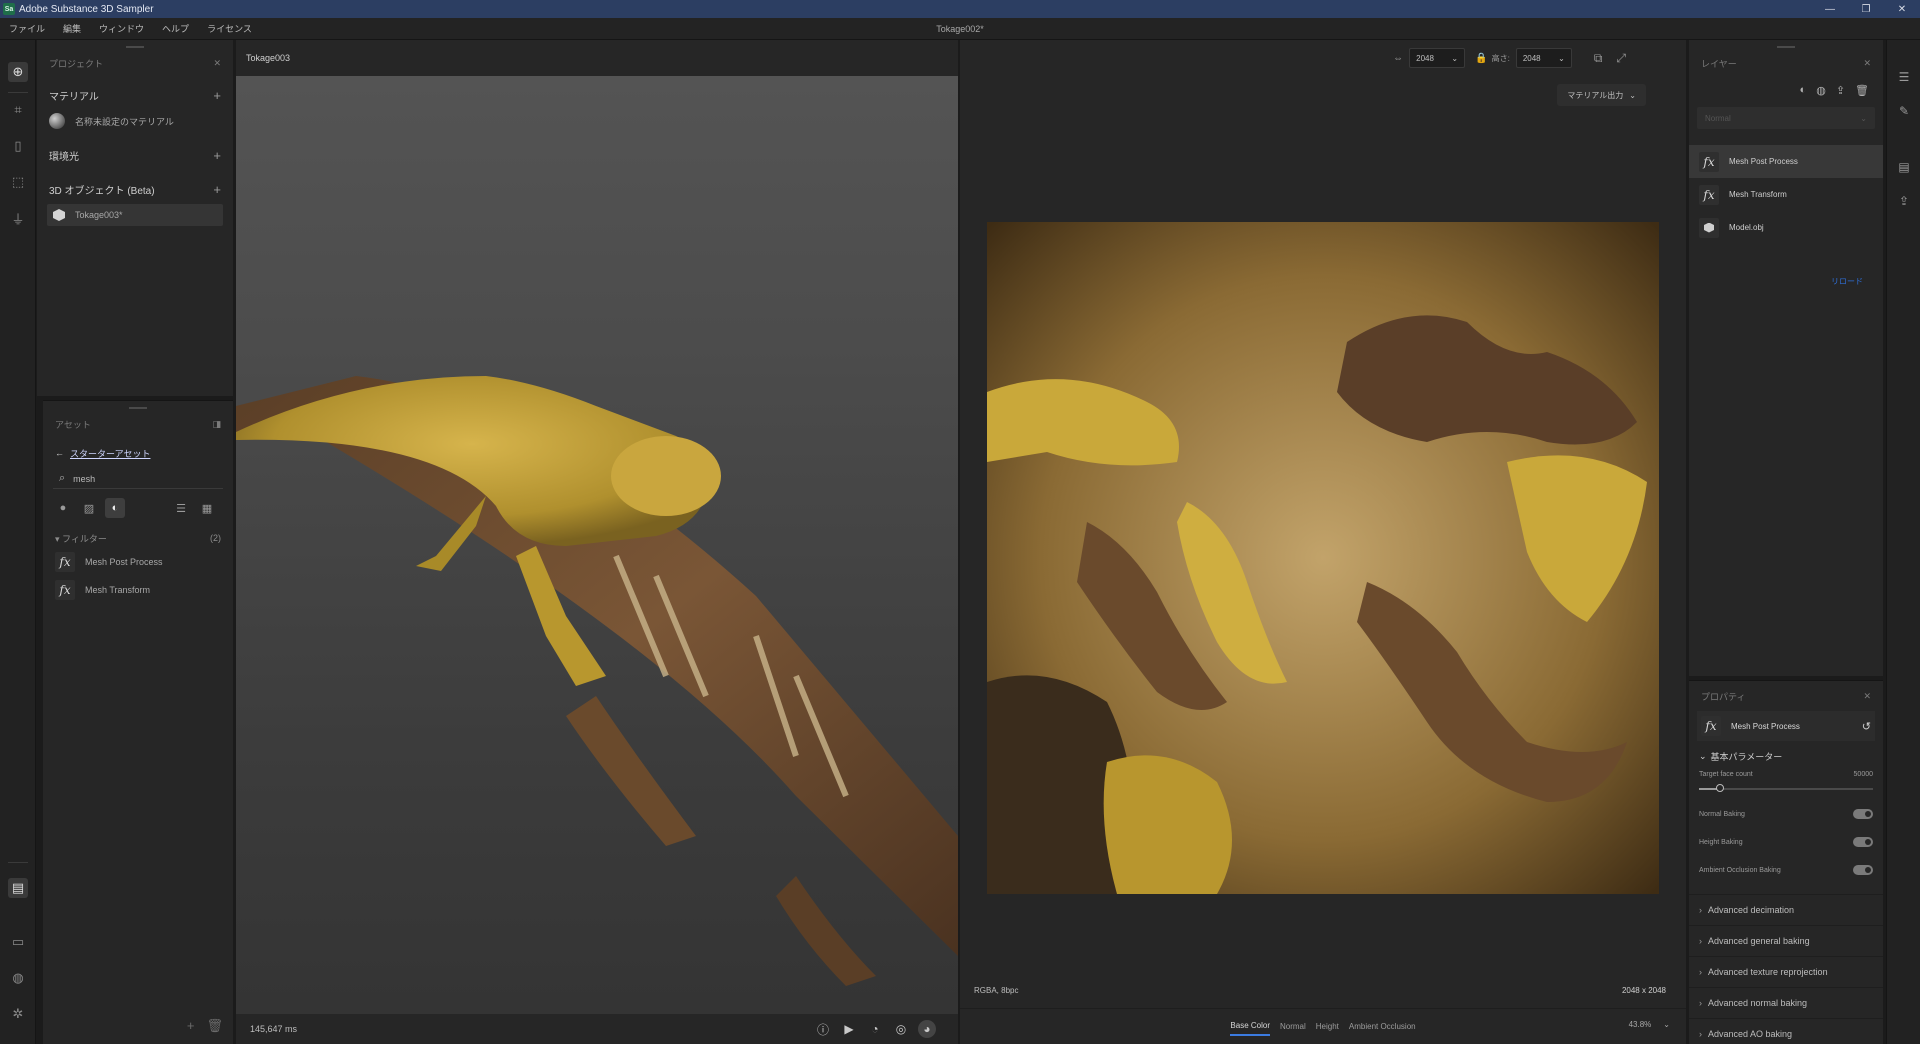  I want to click on environment-icon: ◎, so click(901, 1029).